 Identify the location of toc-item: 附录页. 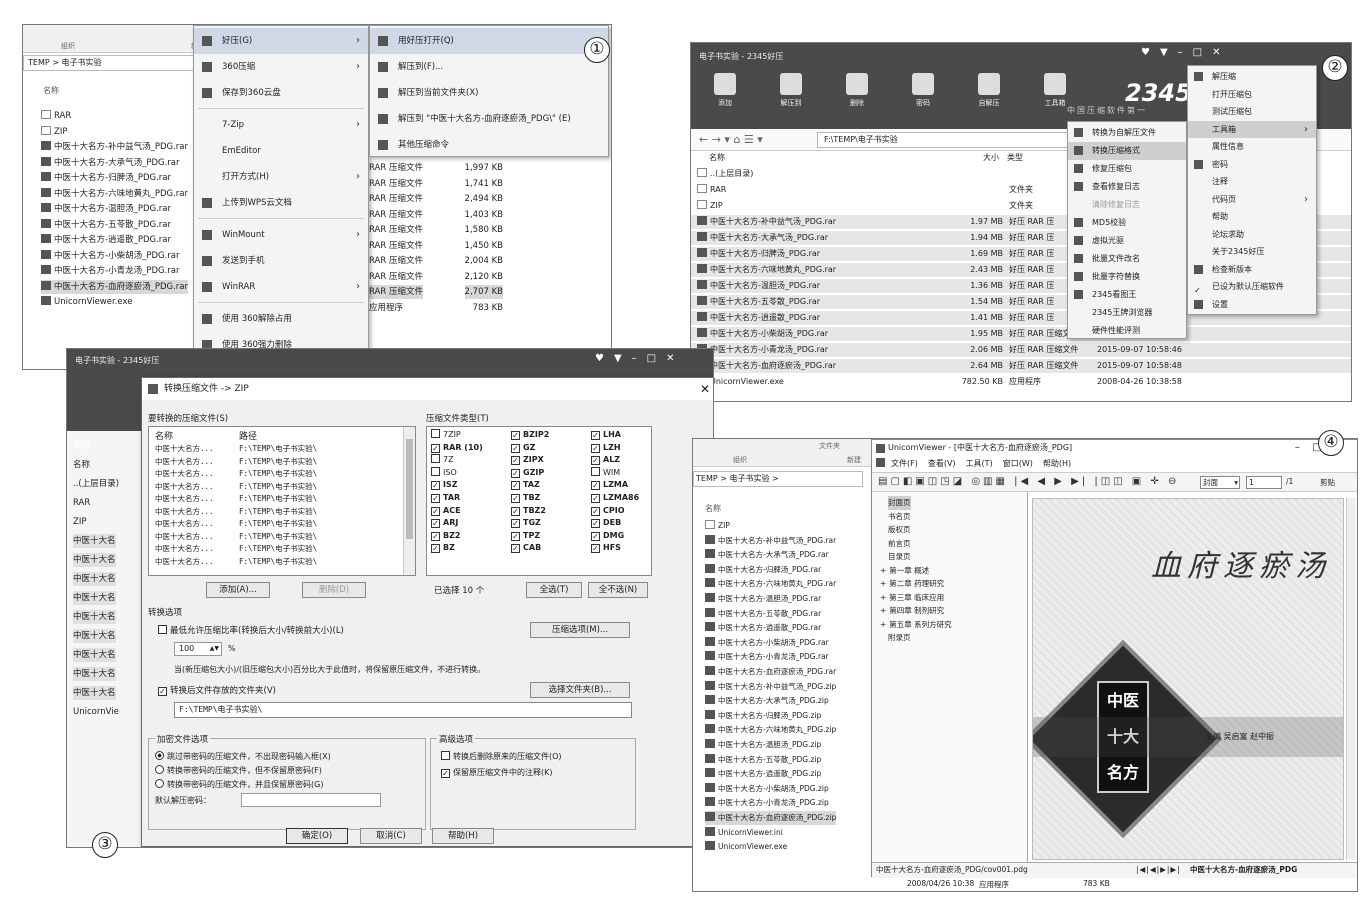
(899, 638).